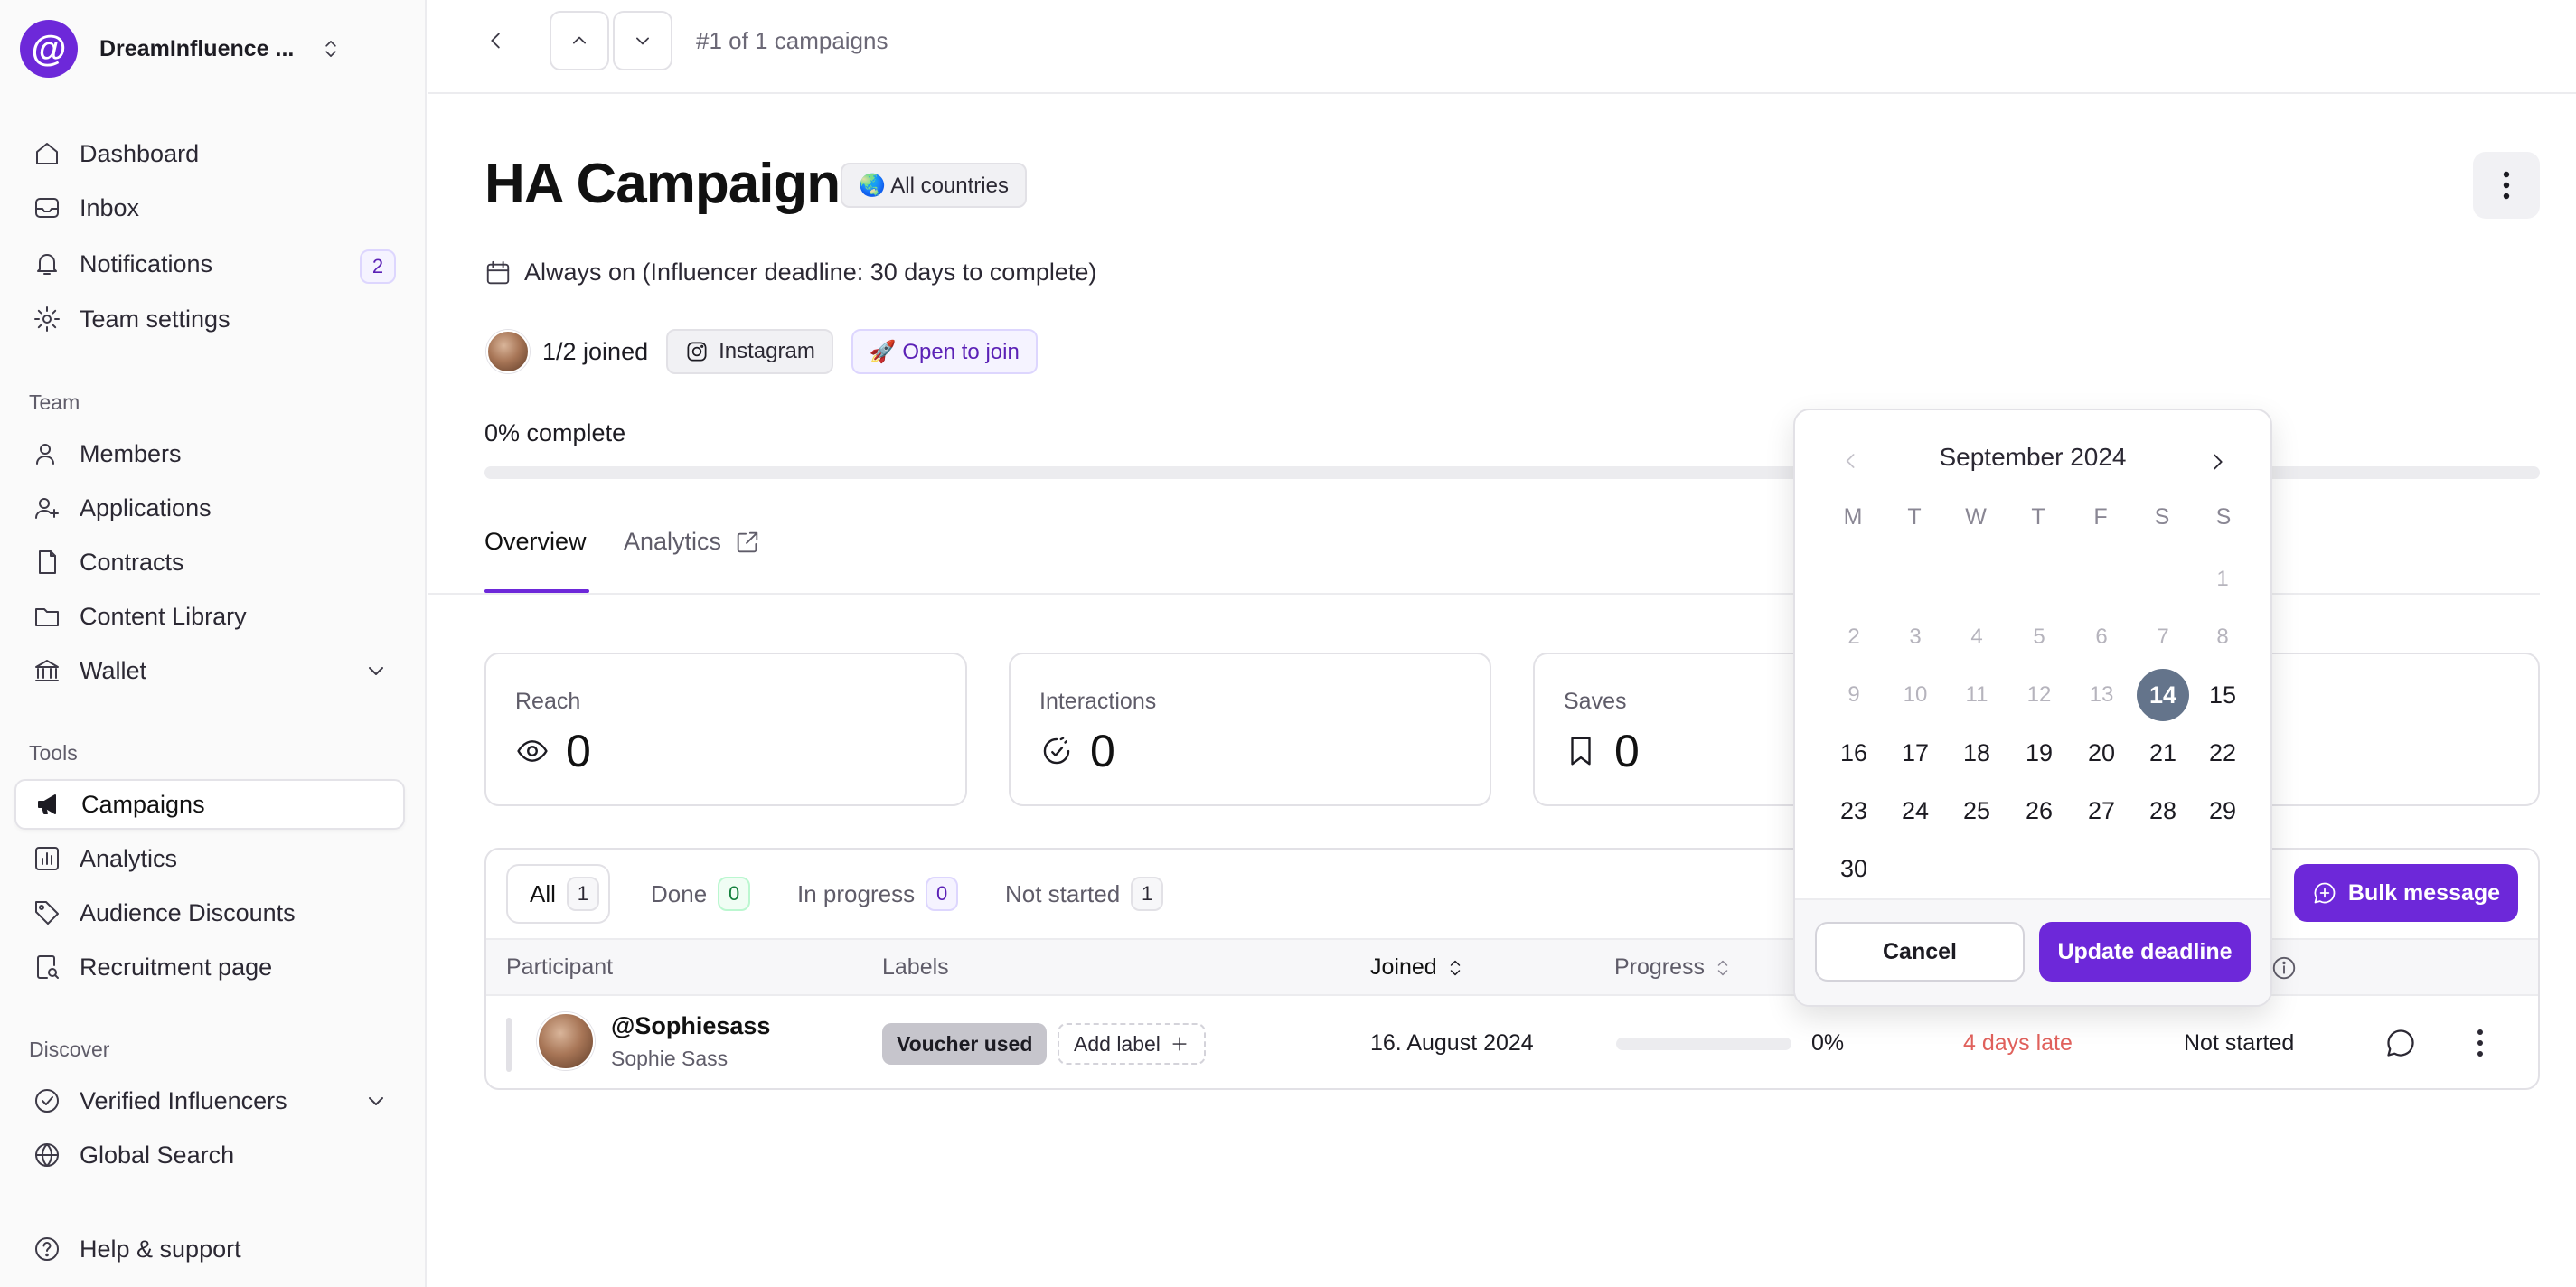 Image resolution: width=2576 pixels, height=1287 pixels. I want to click on cancel-button: Cancel, so click(1920, 952).